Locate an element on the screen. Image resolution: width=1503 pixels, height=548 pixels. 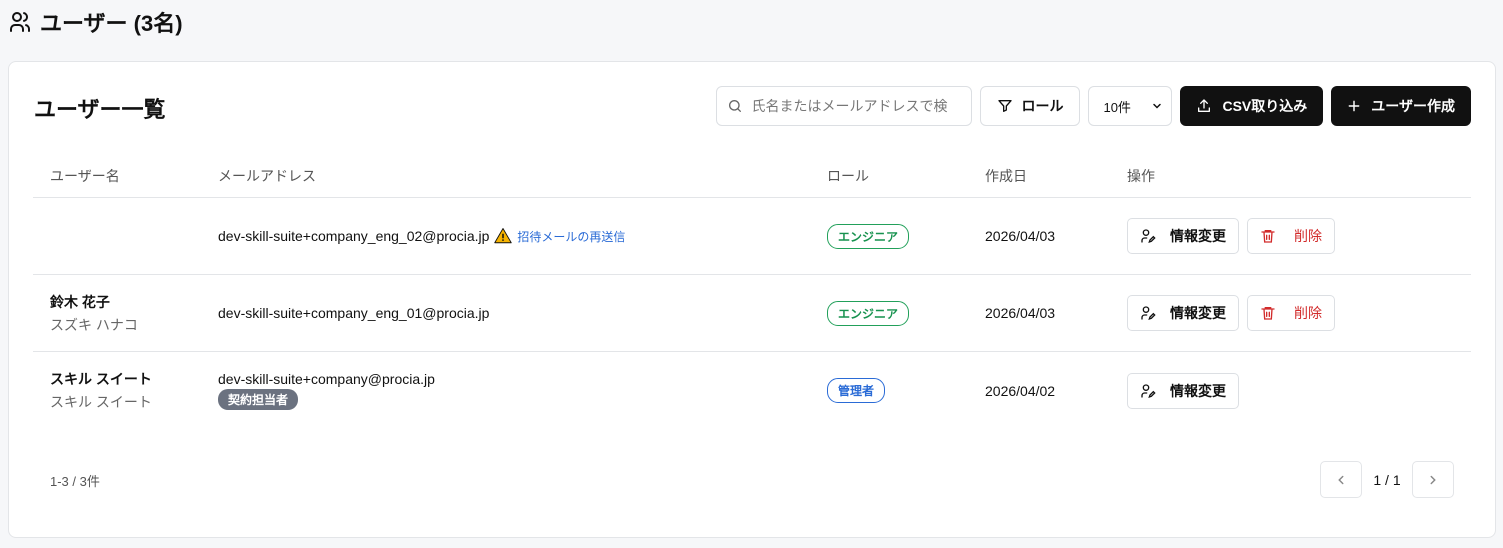
created-date: 2026/04/02 is located at coordinates (1020, 390).